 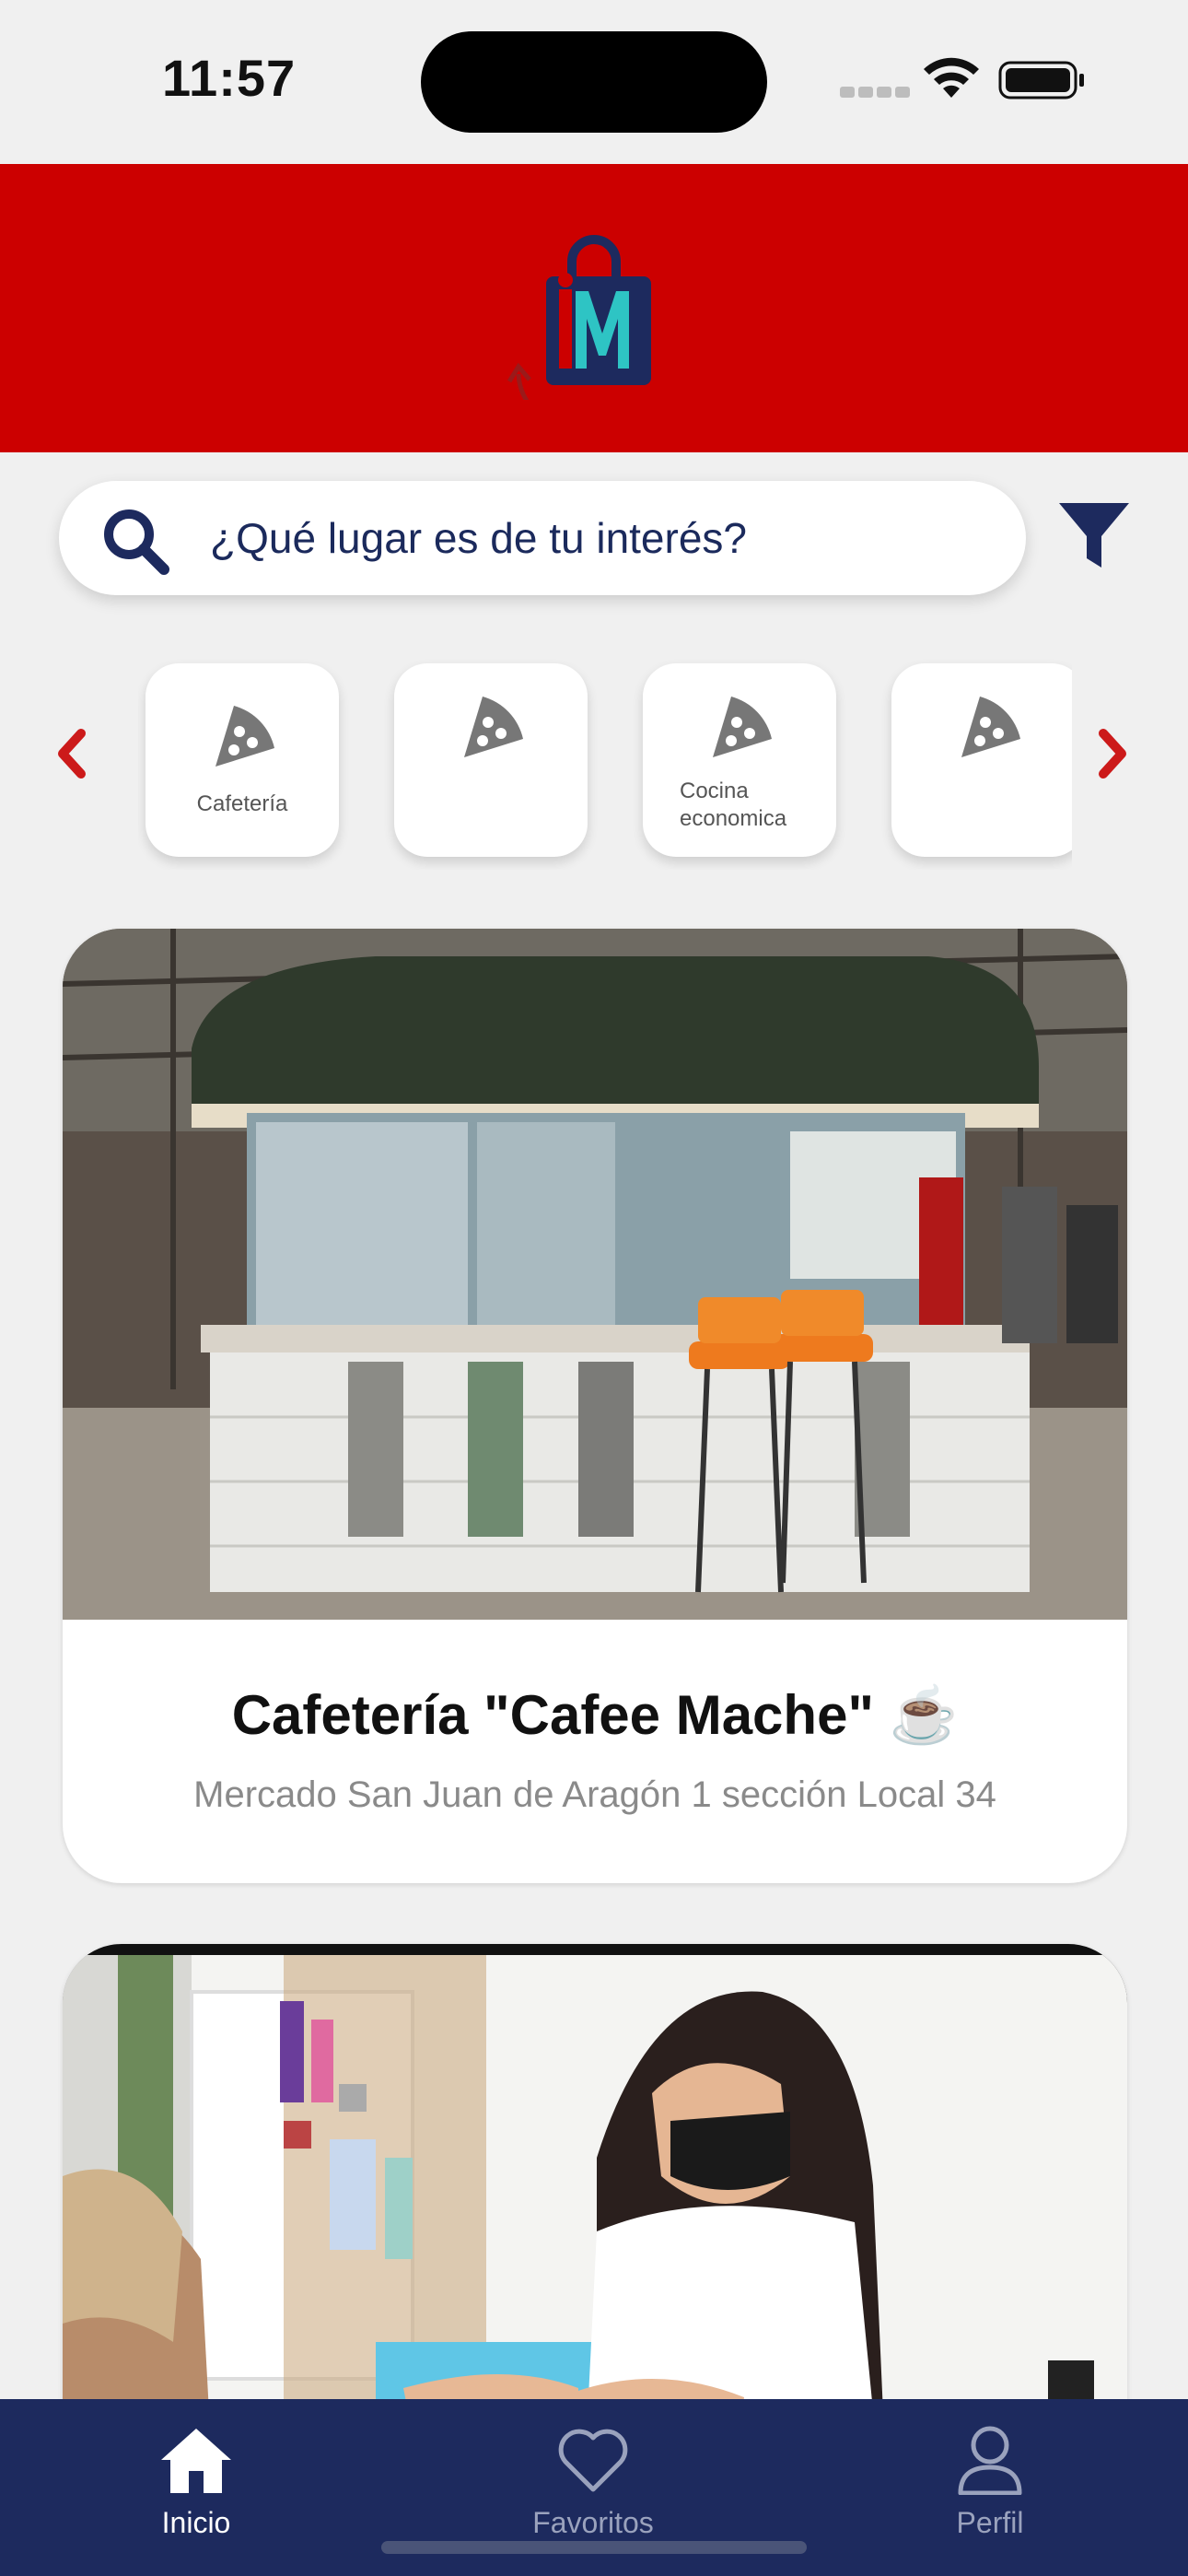 I want to click on user-icon, so click(x=990, y=2460).